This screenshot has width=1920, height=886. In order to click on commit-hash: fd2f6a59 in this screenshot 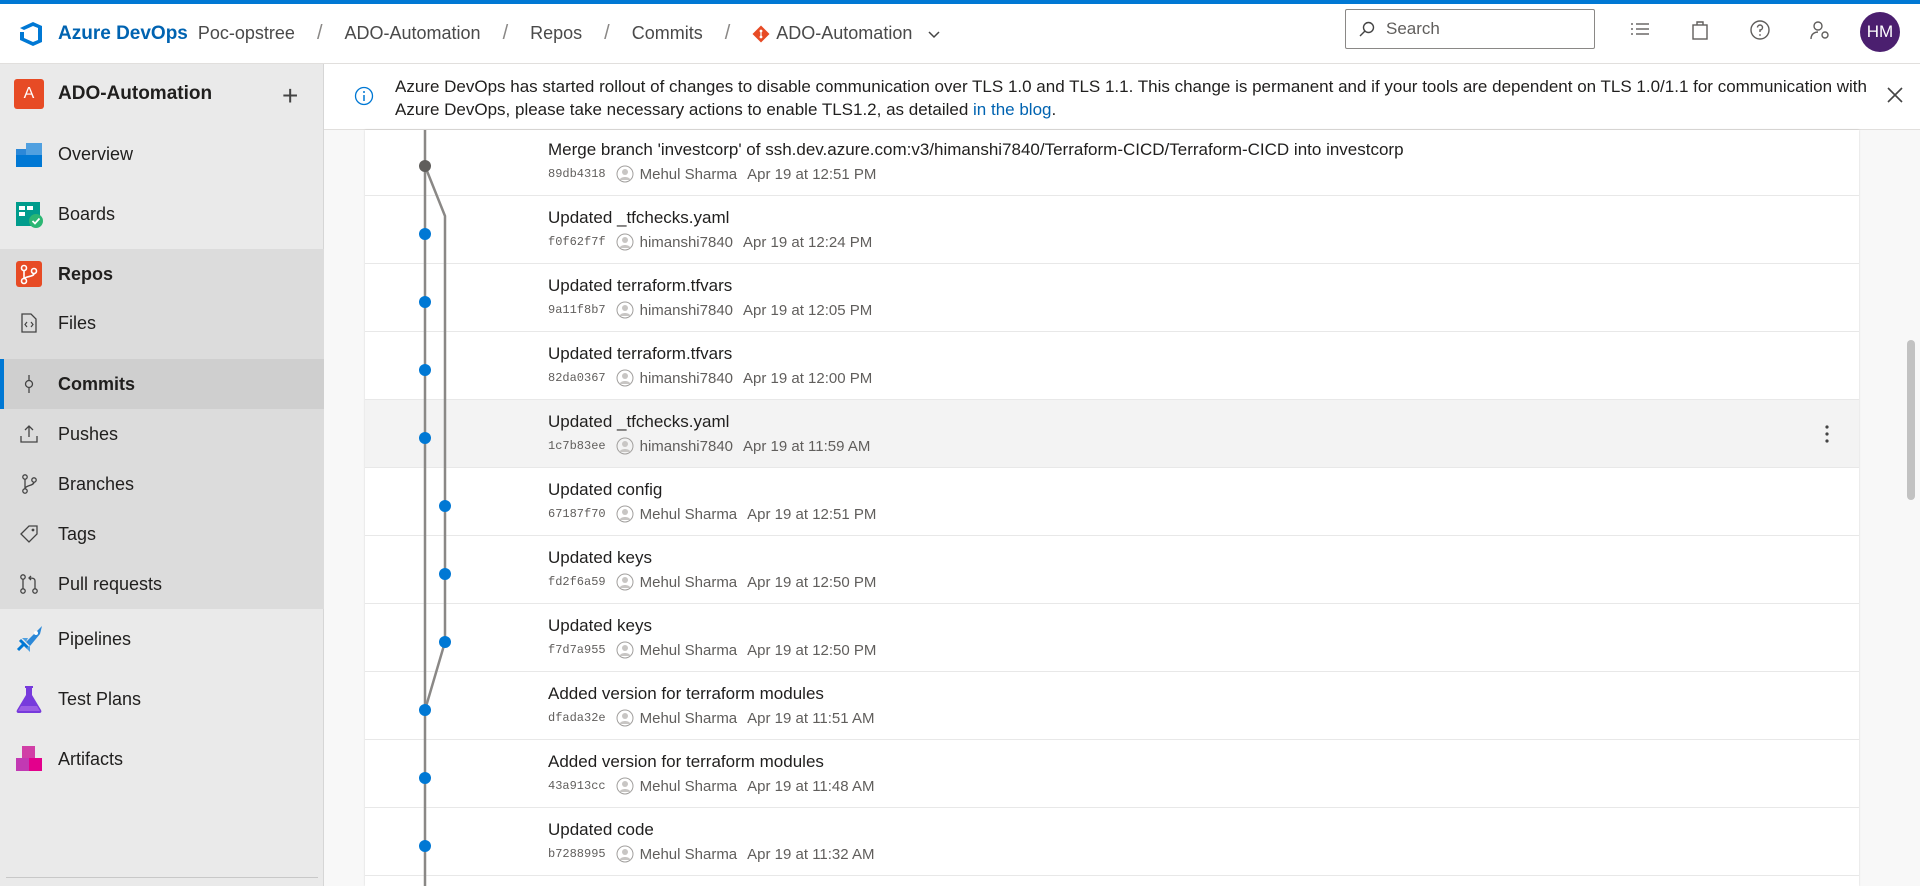, I will do `click(577, 582)`.